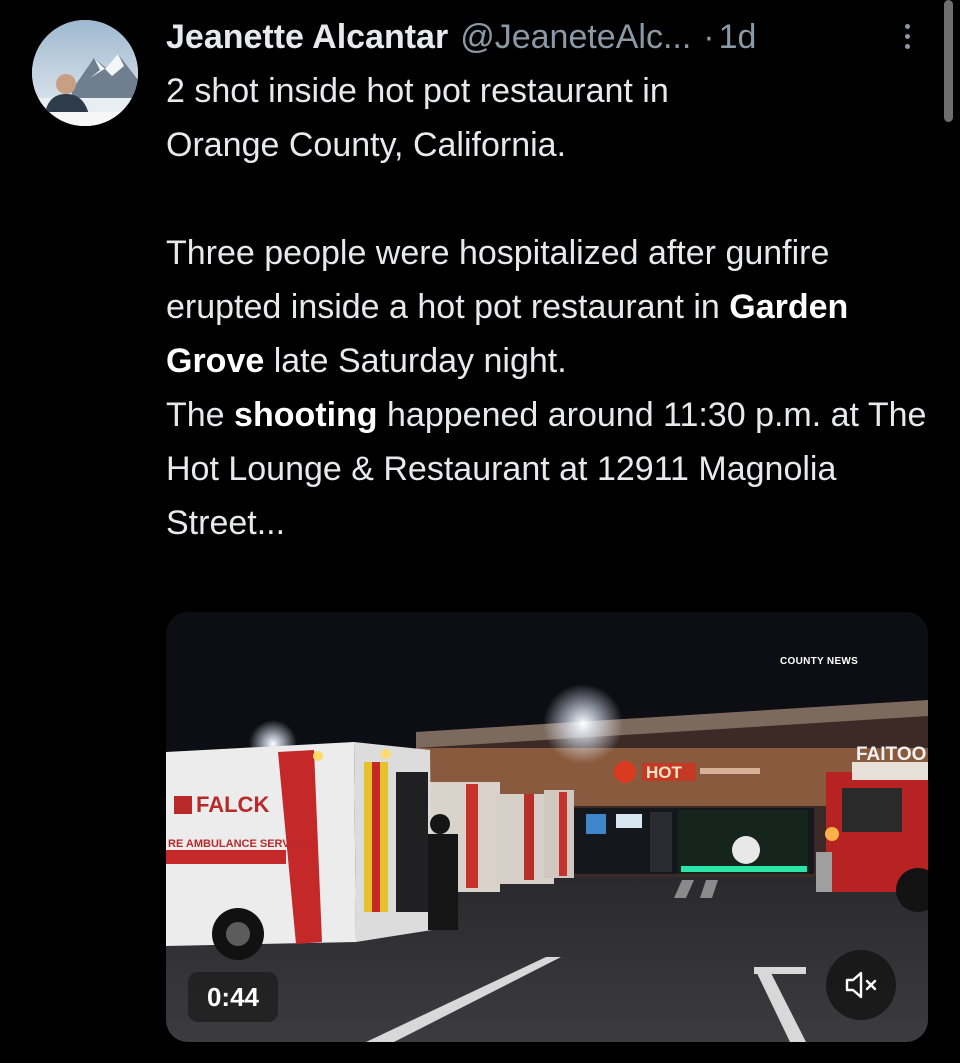 Image resolution: width=960 pixels, height=1063 pixels. What do you see at coordinates (819, 661) in the screenshot?
I see `video-watermark: COUNTY NEWS` at bounding box center [819, 661].